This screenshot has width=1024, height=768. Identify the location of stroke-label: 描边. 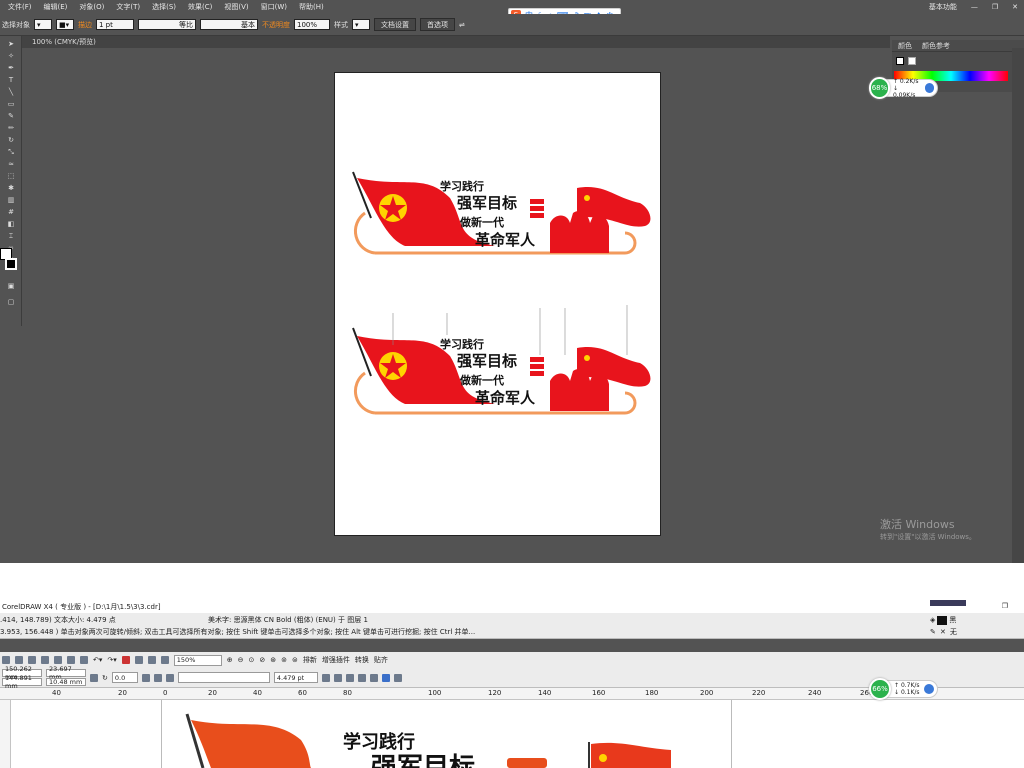
(85, 25).